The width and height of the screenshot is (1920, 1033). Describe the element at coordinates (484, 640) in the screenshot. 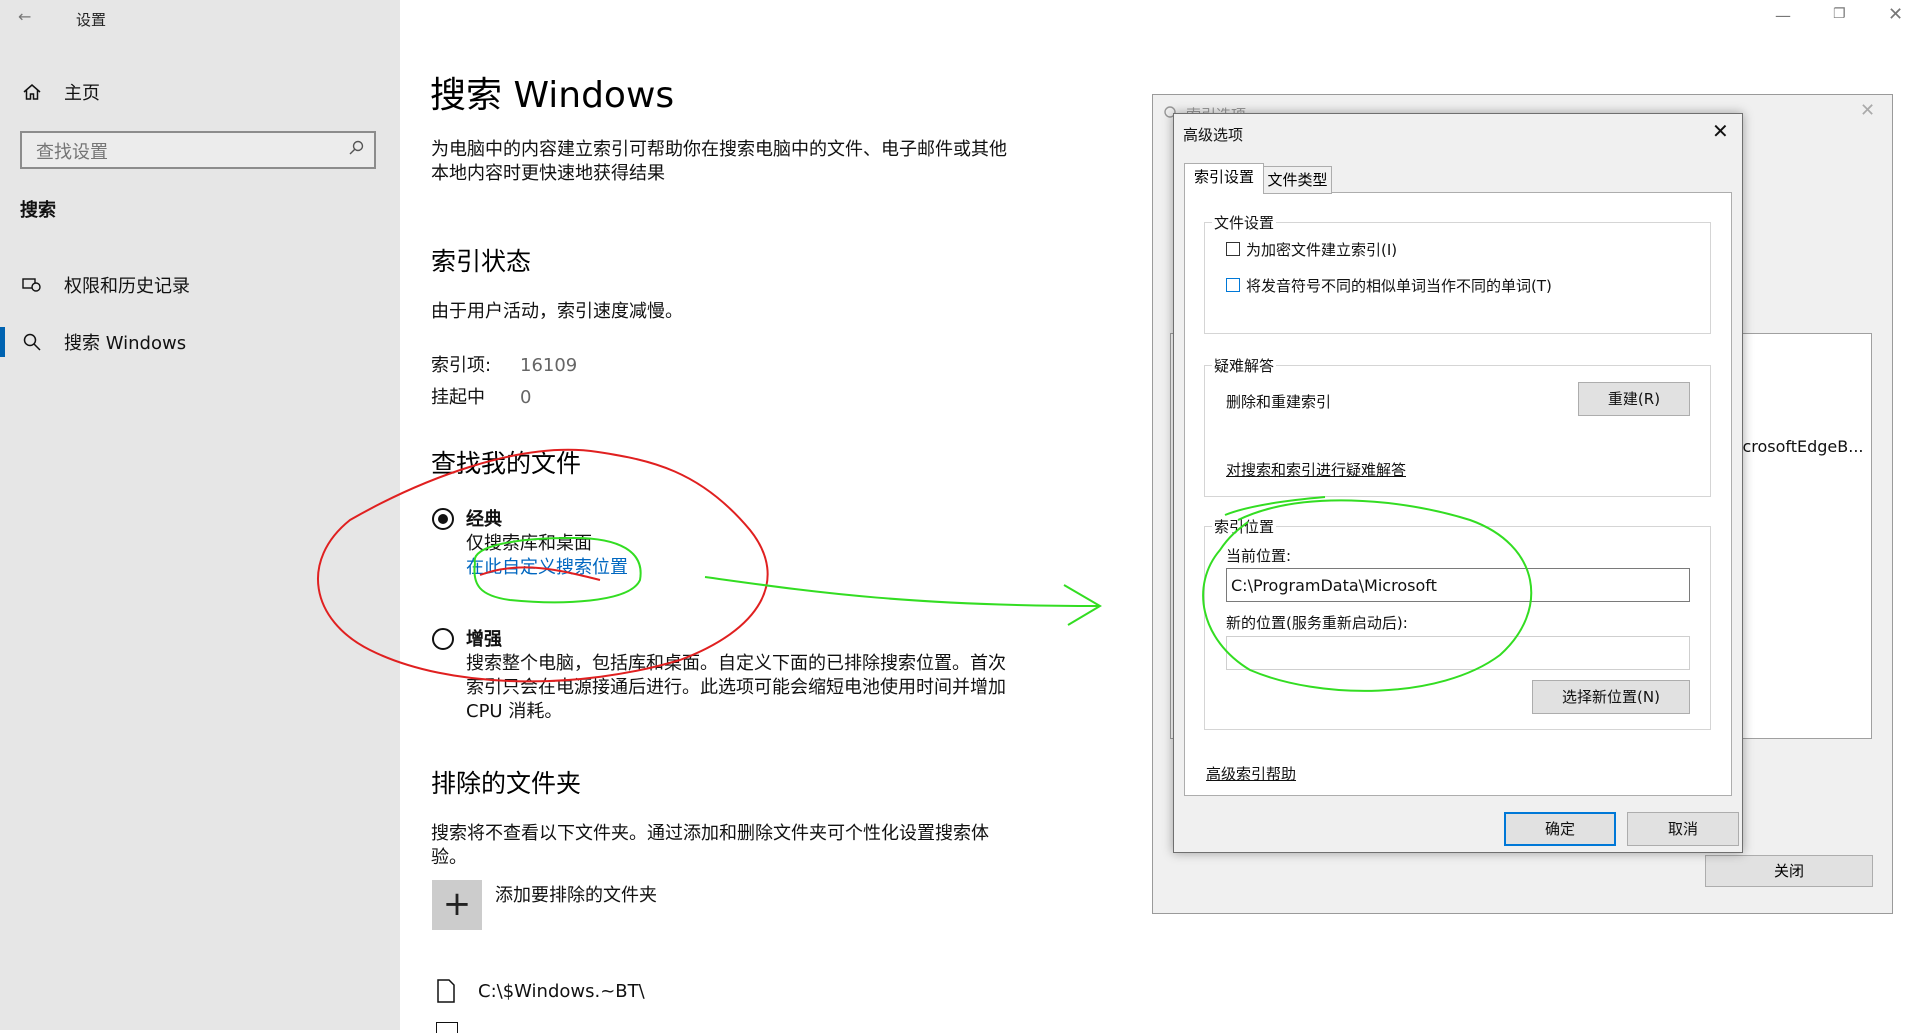

I see `enhanced-label: 增强` at that location.